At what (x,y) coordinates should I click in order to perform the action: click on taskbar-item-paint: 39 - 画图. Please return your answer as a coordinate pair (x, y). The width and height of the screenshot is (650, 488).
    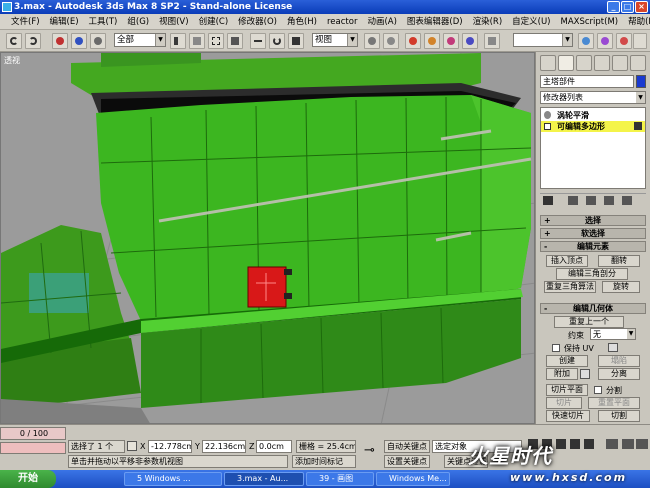
    Looking at the image, I should click on (340, 479).